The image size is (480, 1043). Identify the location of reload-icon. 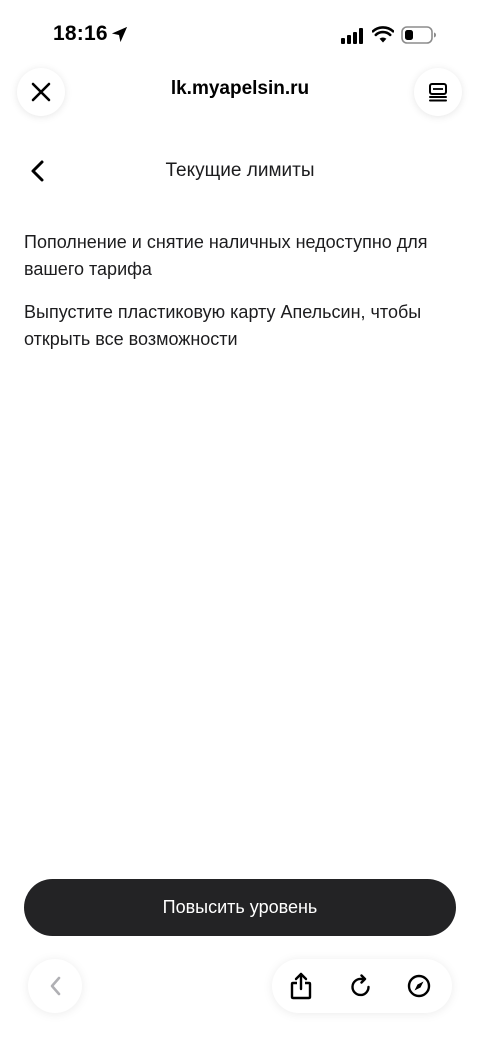
(360, 985).